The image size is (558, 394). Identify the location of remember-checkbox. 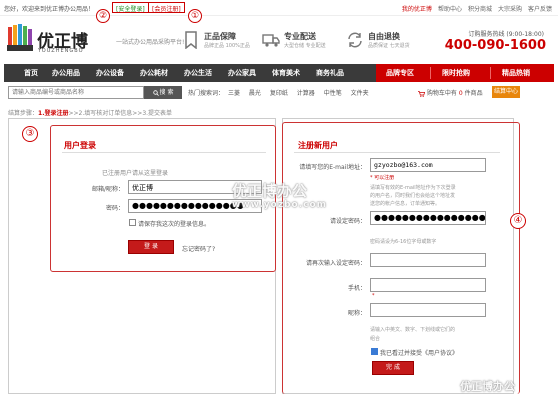
(132, 222).